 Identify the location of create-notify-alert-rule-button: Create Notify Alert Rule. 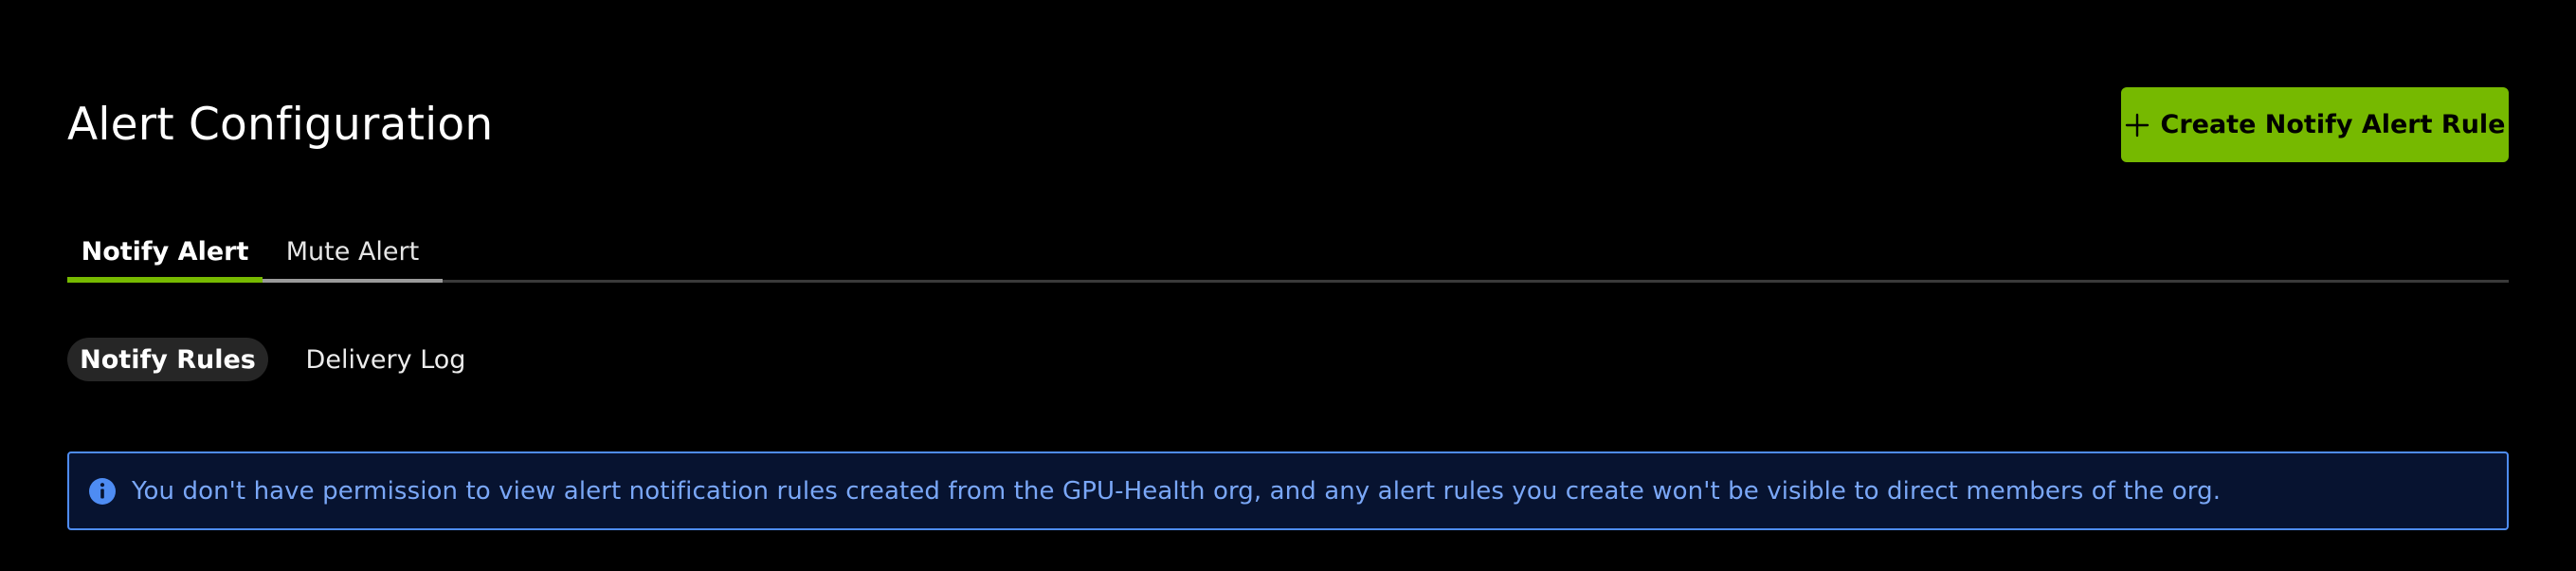
(2315, 124).